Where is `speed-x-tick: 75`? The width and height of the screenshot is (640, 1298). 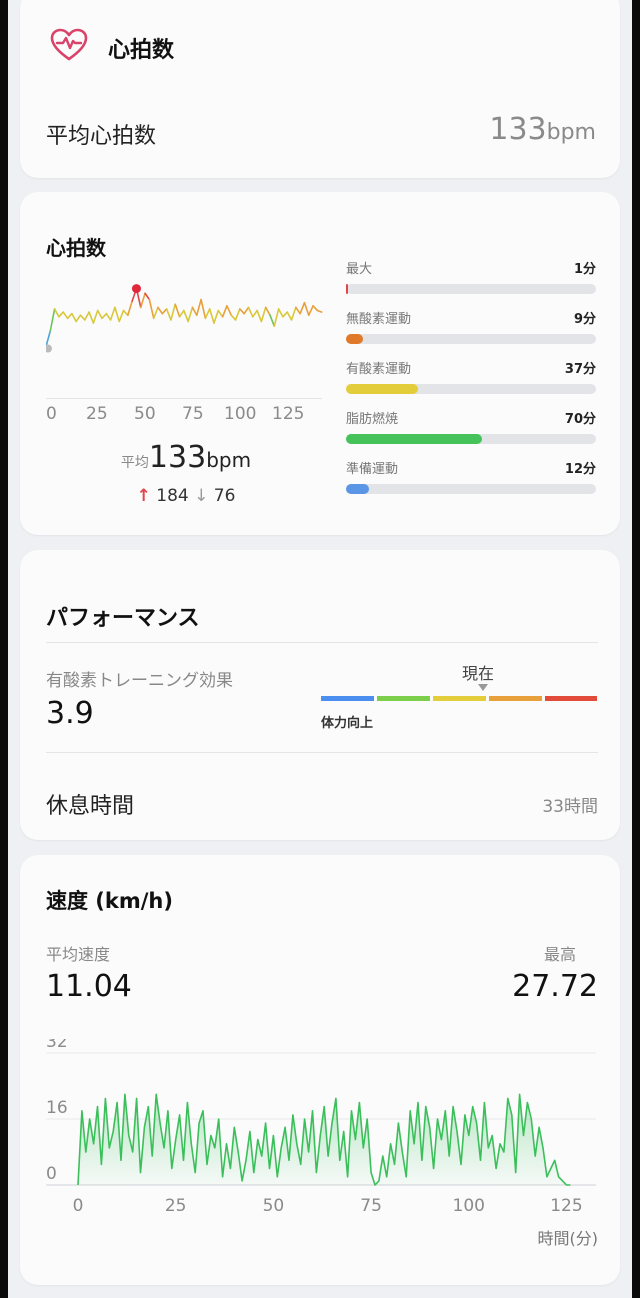 speed-x-tick: 75 is located at coordinates (371, 1206).